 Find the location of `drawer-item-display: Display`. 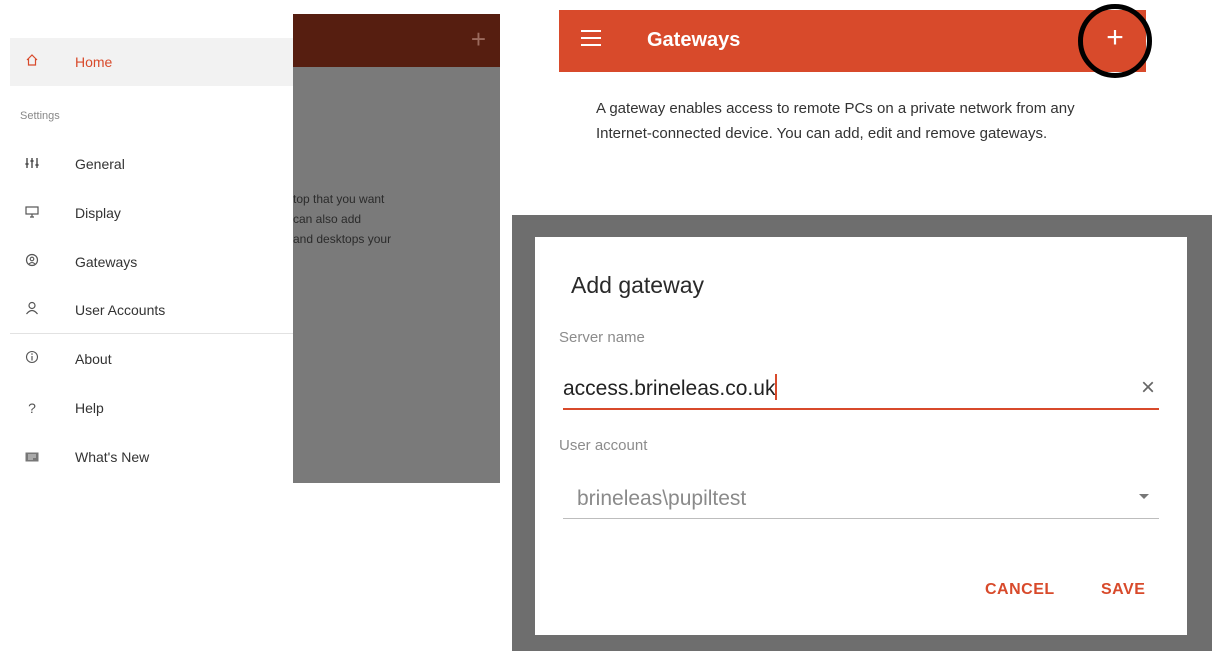

drawer-item-display: Display is located at coordinates (151, 213).